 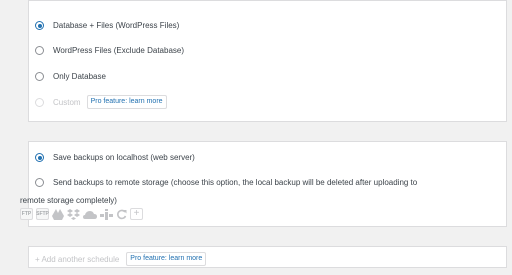 What do you see at coordinates (39, 157) in the screenshot?
I see `radio-localhost` at bounding box center [39, 157].